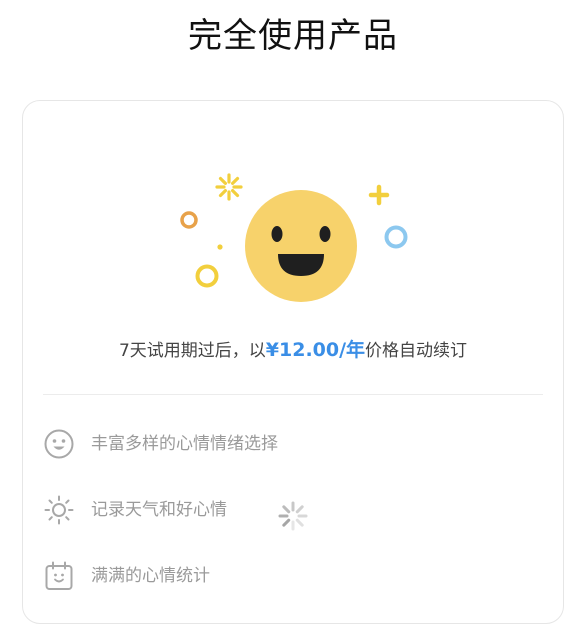 The image size is (586, 644). Describe the element at coordinates (59, 510) in the screenshot. I see `sun-icon` at that location.